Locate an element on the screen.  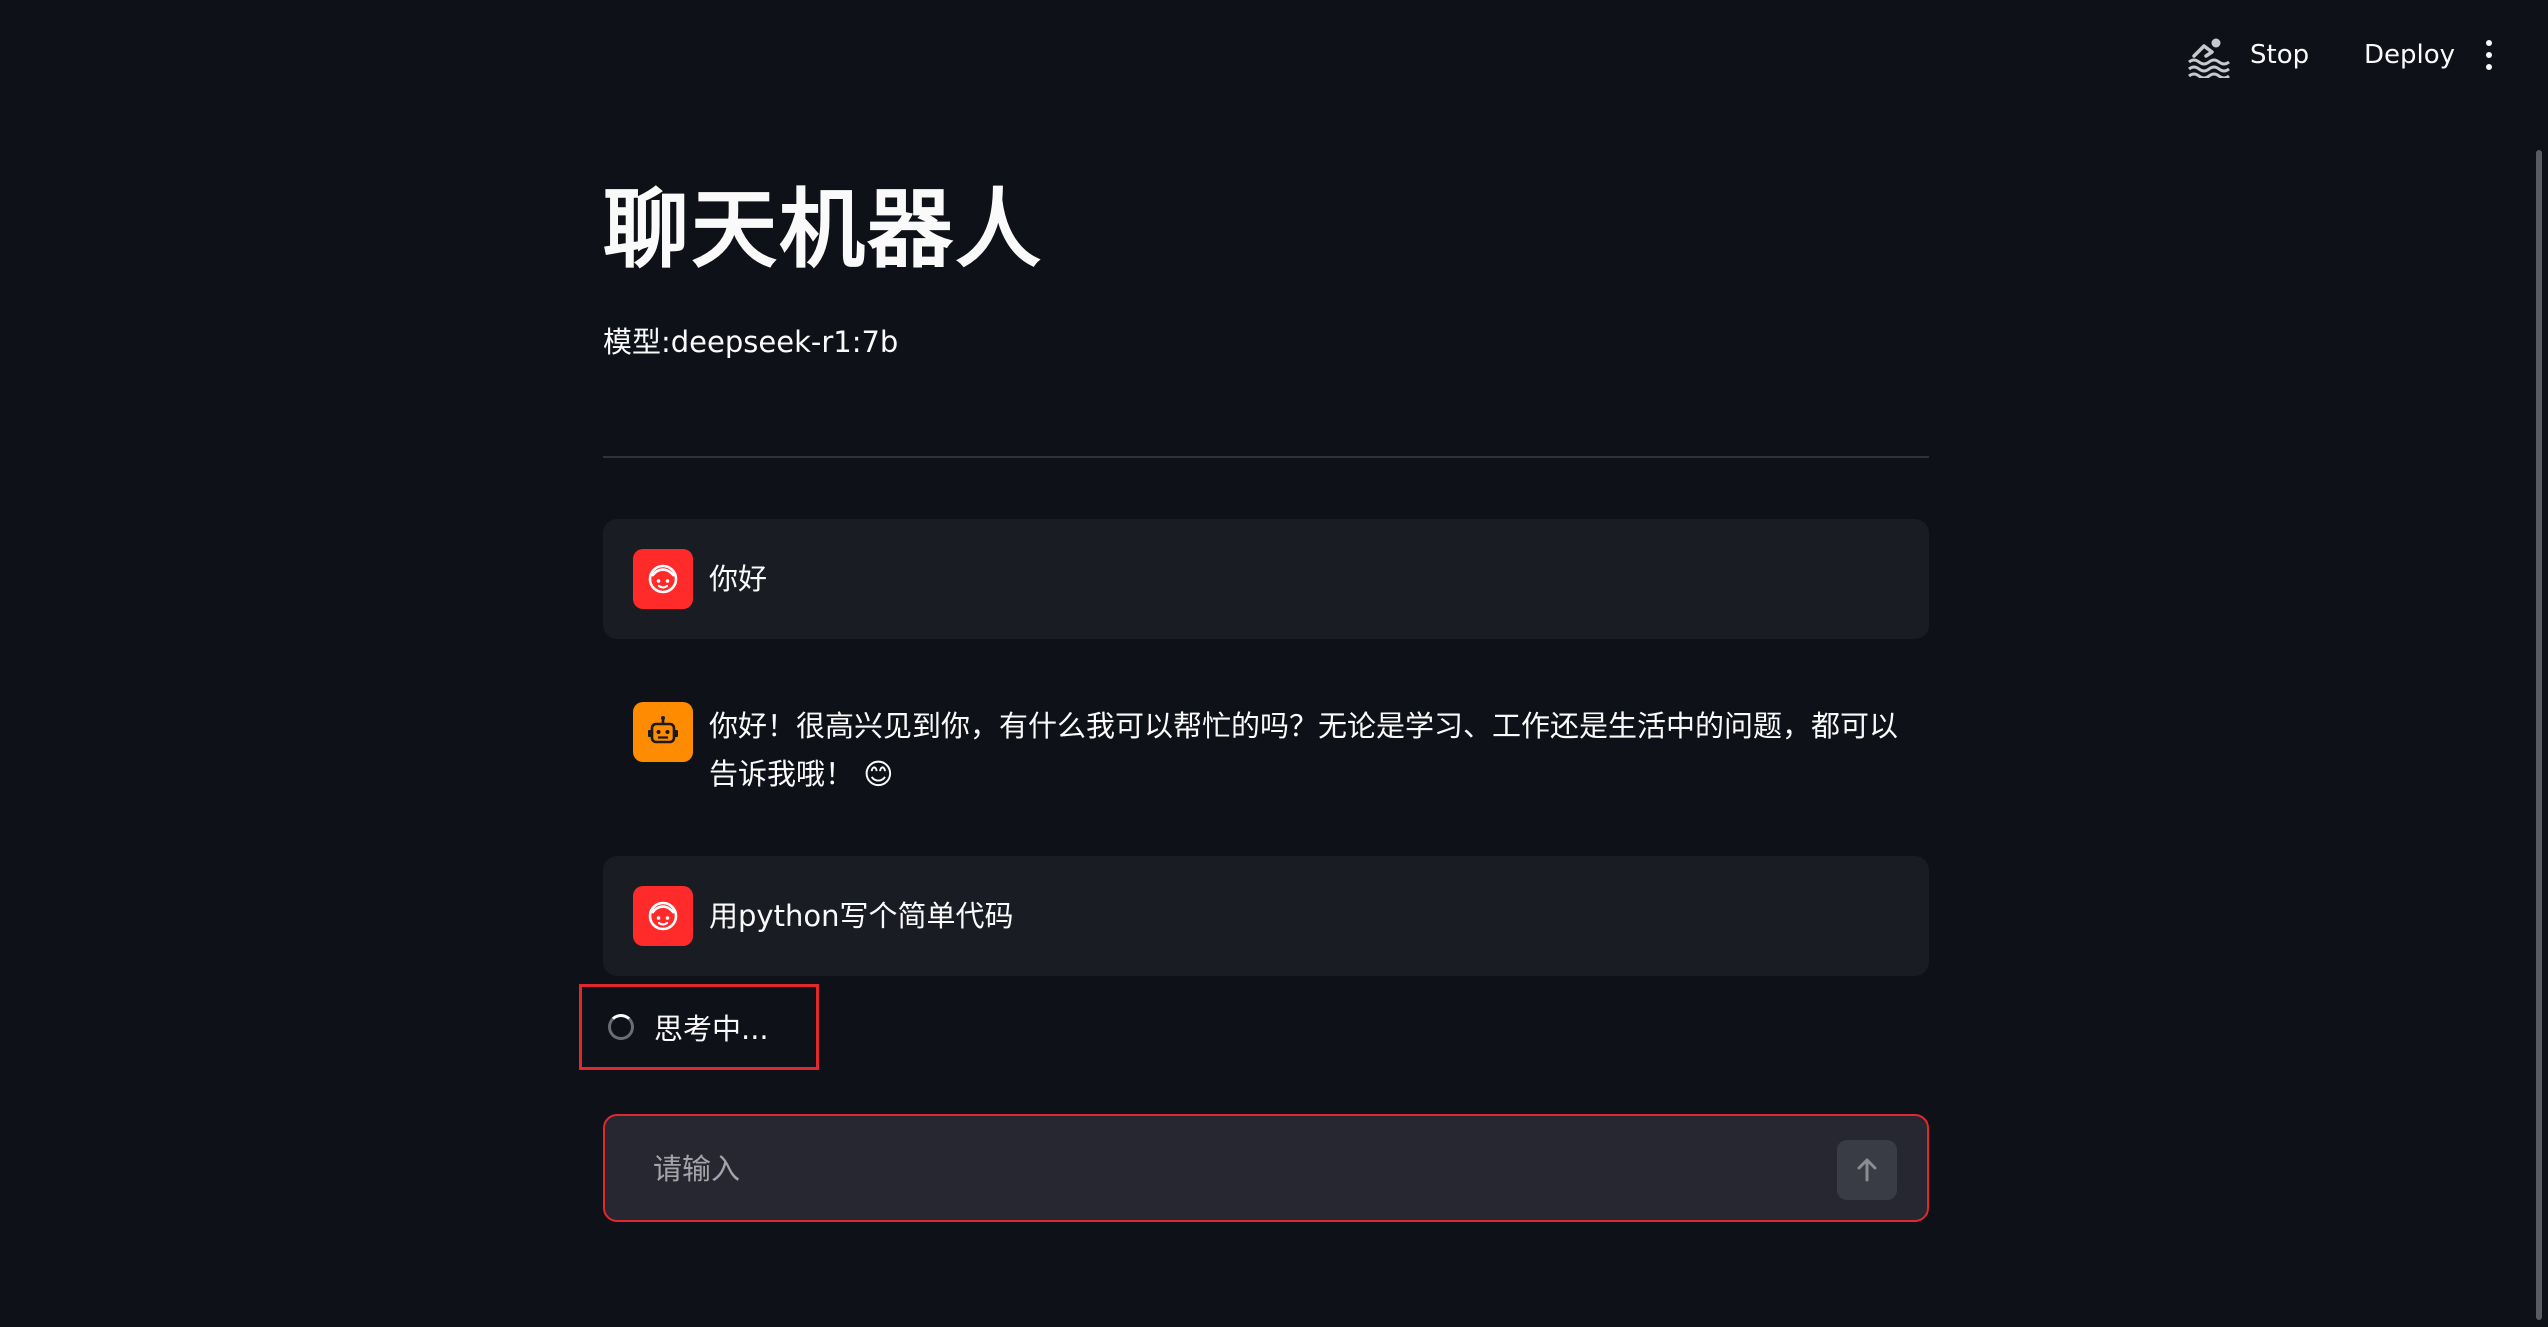
robot-face-icon is located at coordinates (663, 730).